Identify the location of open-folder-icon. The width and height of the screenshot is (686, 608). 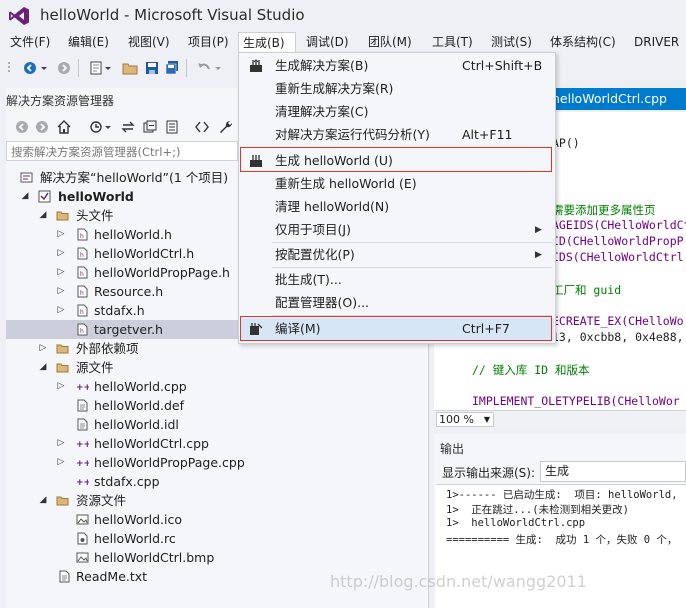
(130, 68).